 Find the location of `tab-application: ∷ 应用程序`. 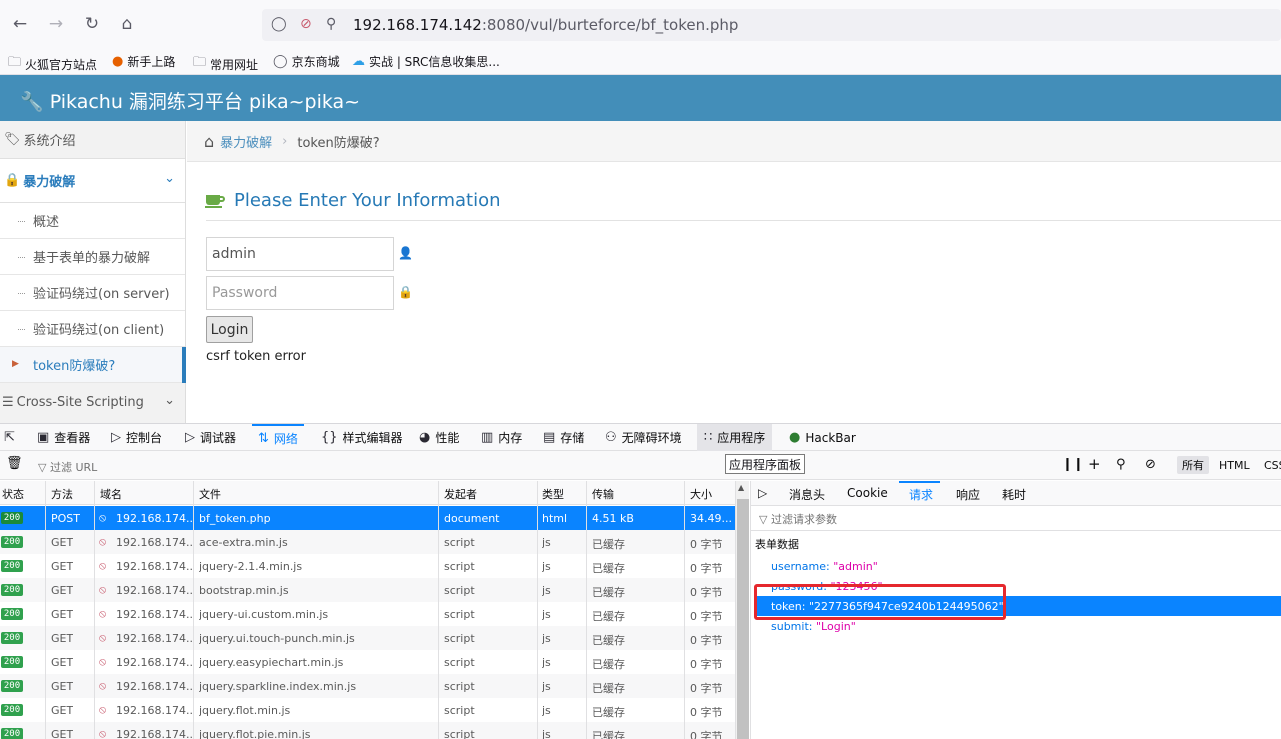

tab-application: ∷ 应用程序 is located at coordinates (735, 437).